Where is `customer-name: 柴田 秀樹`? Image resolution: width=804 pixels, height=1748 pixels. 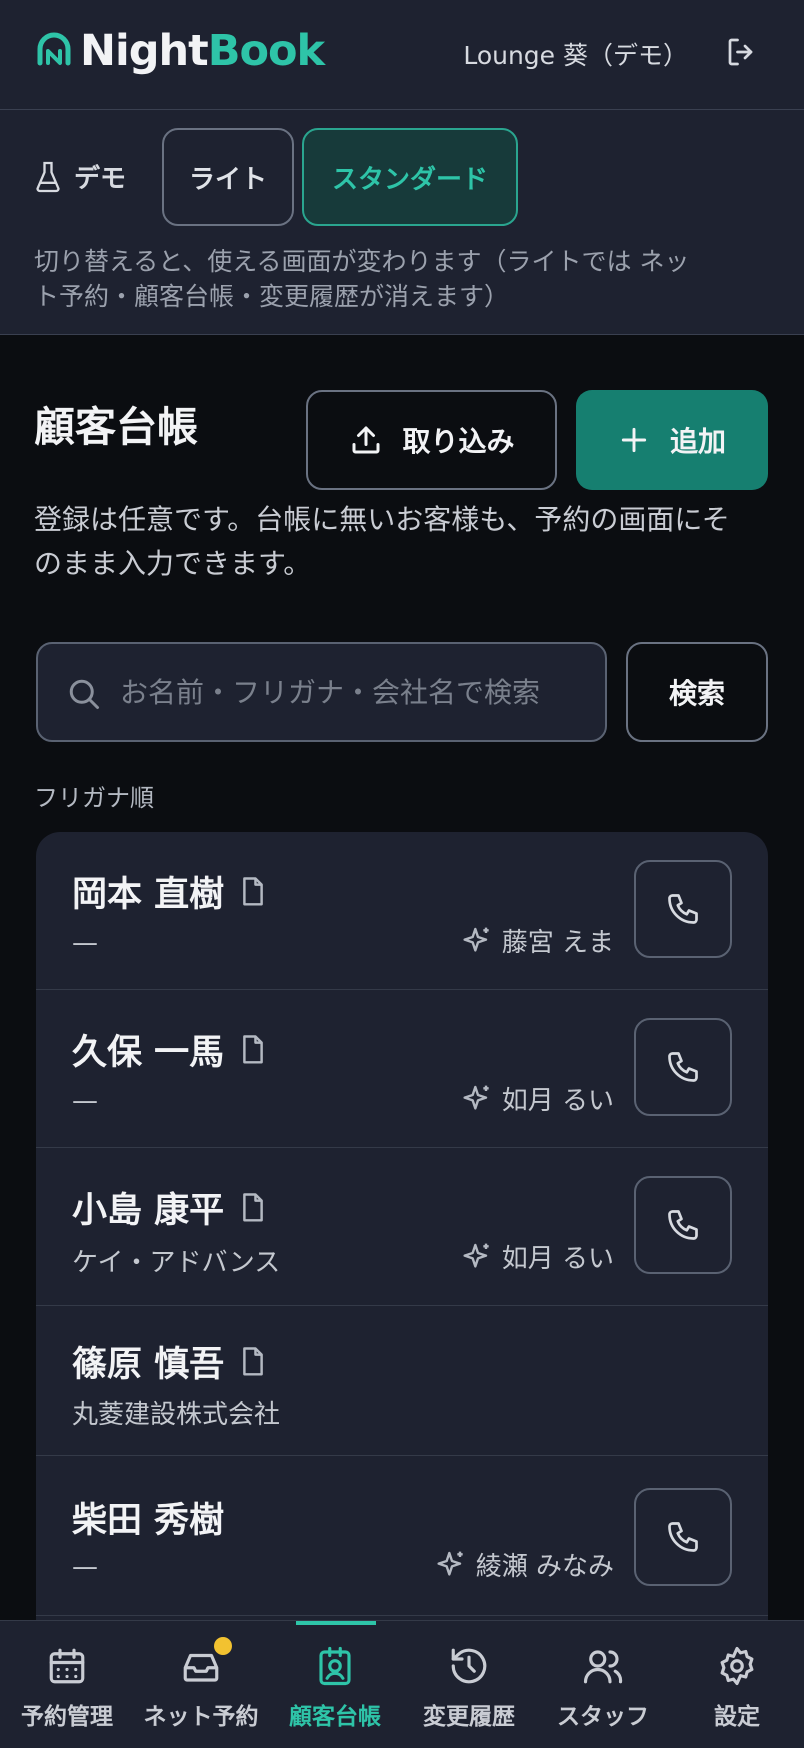 customer-name: 柴田 秀樹 is located at coordinates (148, 1517).